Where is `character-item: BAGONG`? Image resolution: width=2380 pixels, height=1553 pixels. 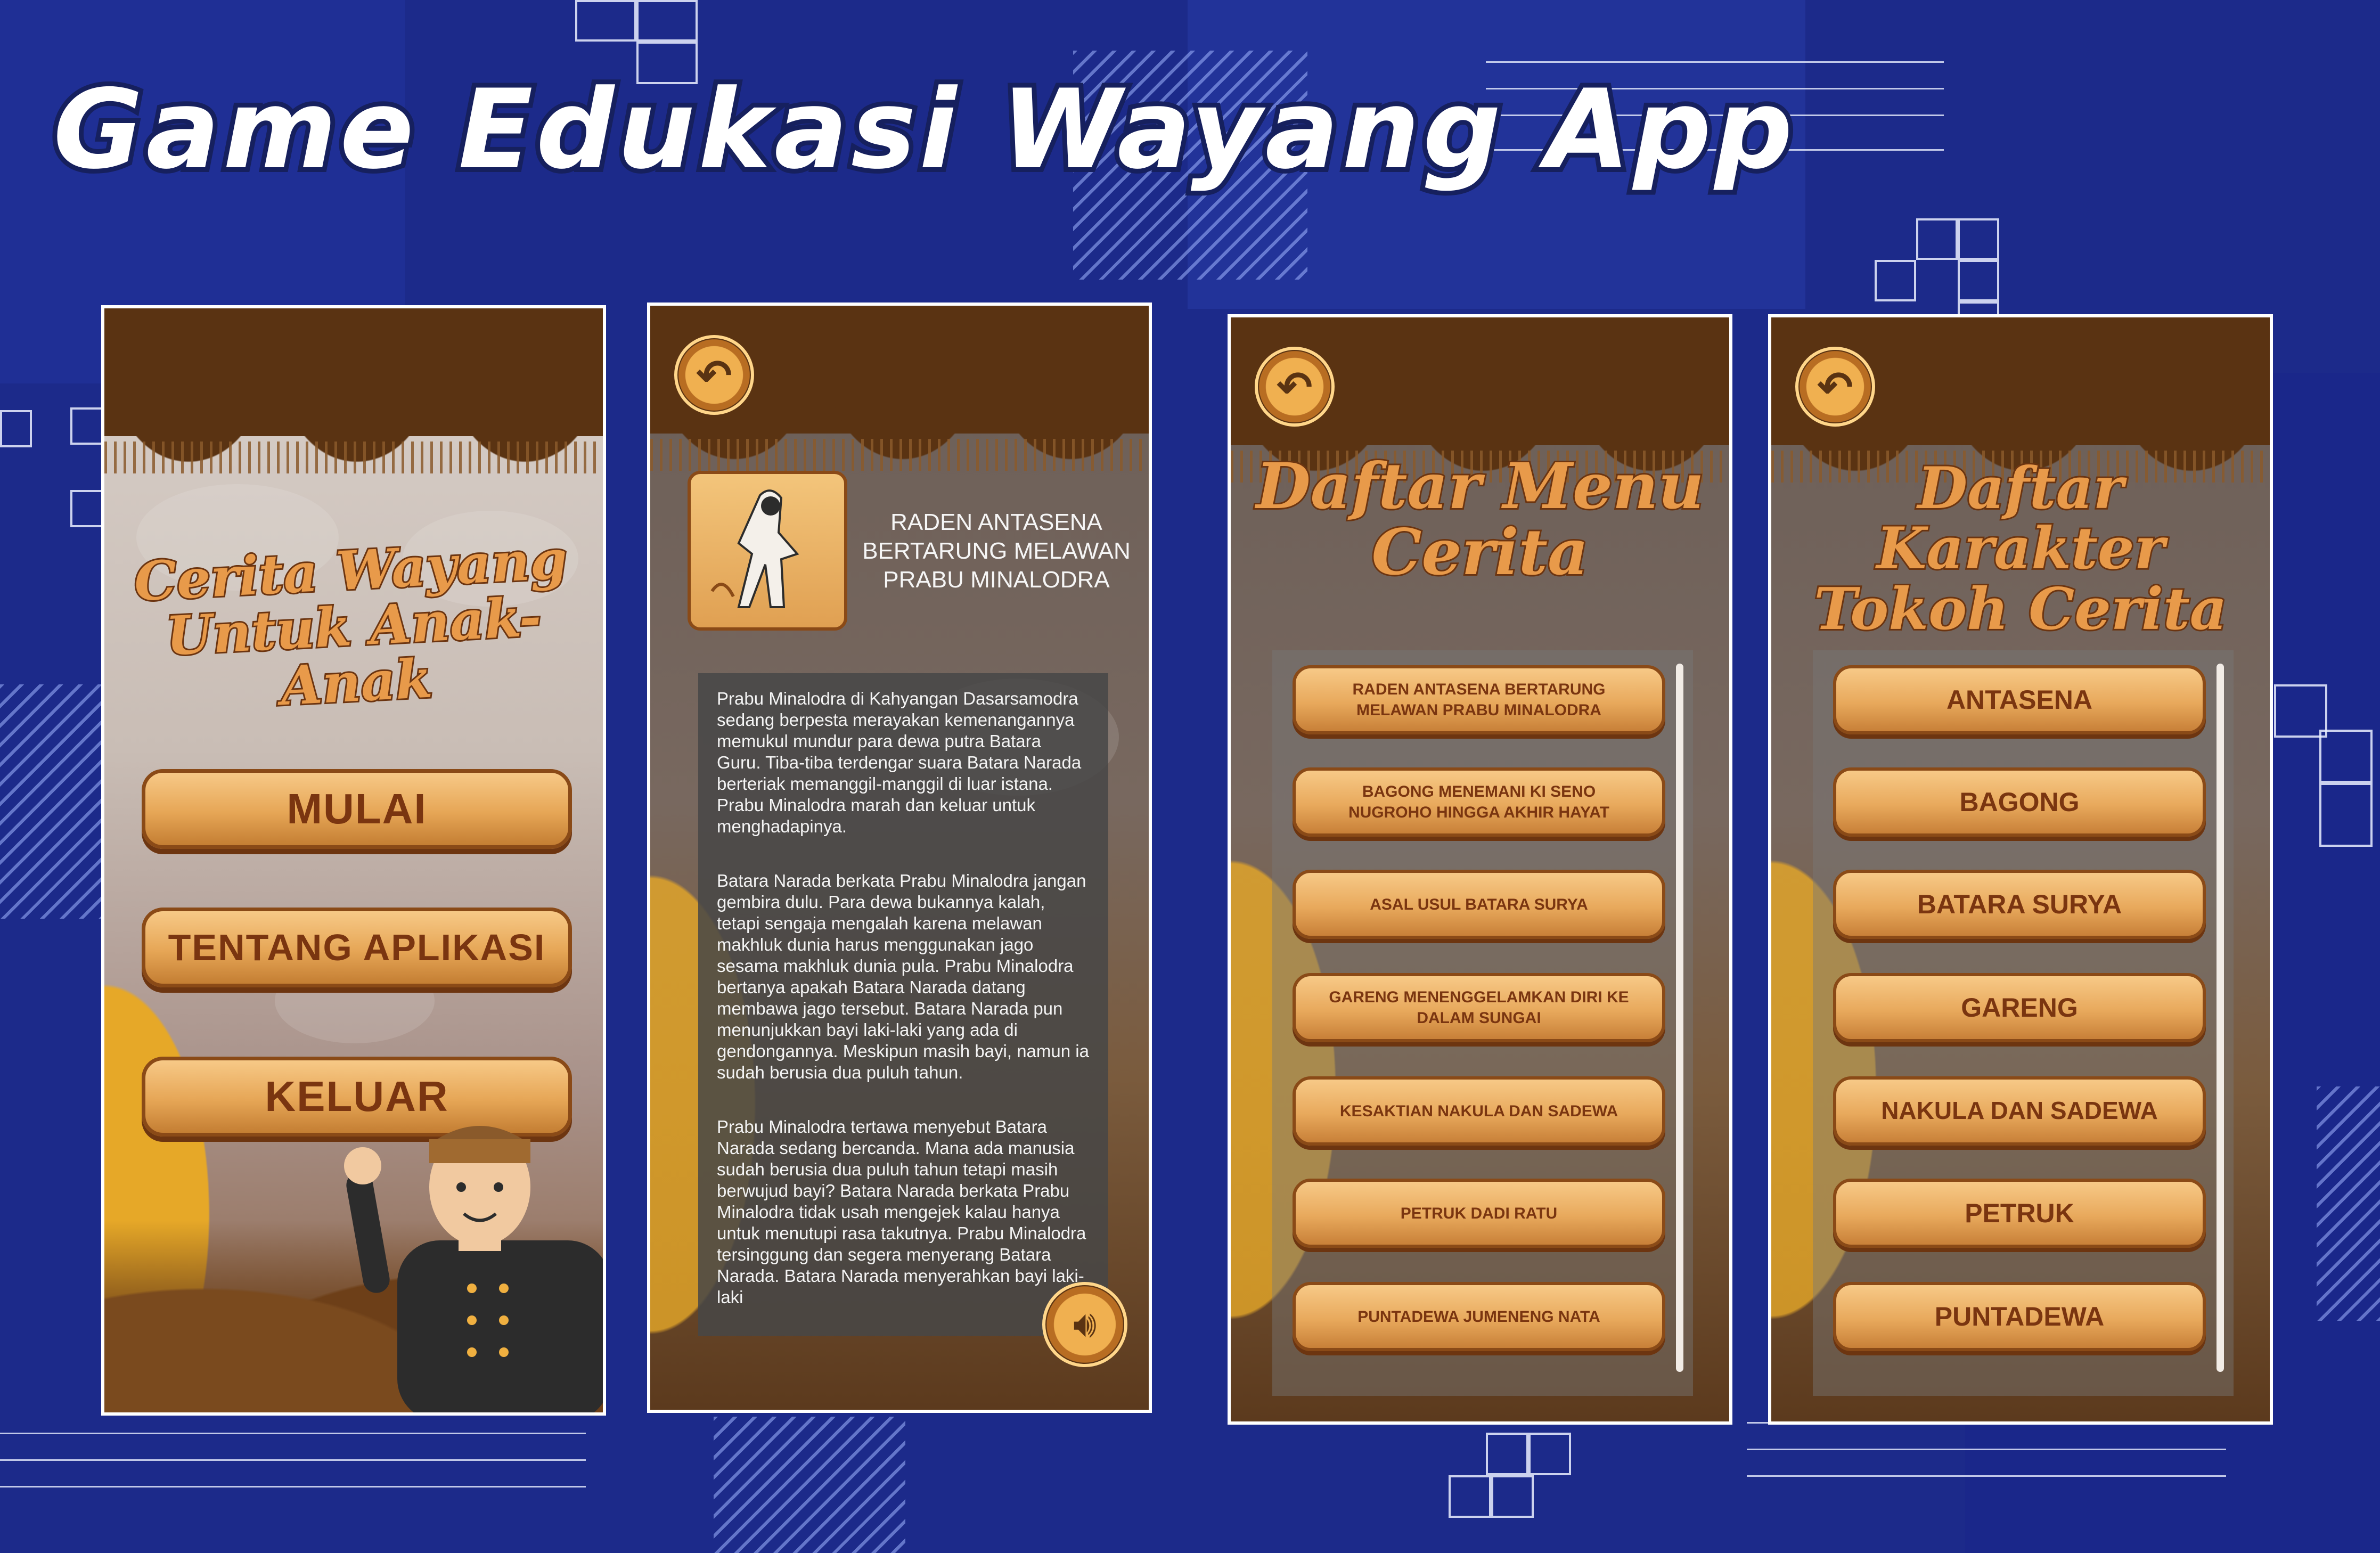
character-item: BAGONG is located at coordinates (2019, 802).